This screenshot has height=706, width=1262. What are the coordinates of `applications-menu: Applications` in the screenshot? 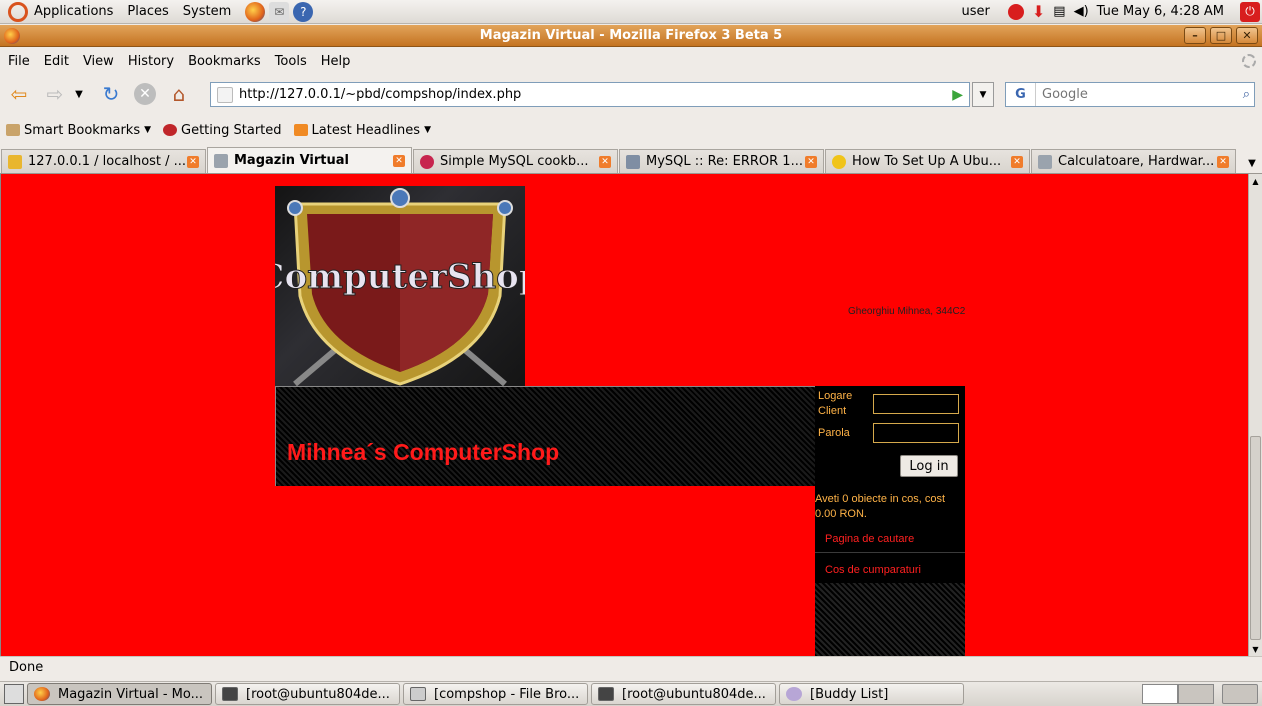 It's located at (73, 11).